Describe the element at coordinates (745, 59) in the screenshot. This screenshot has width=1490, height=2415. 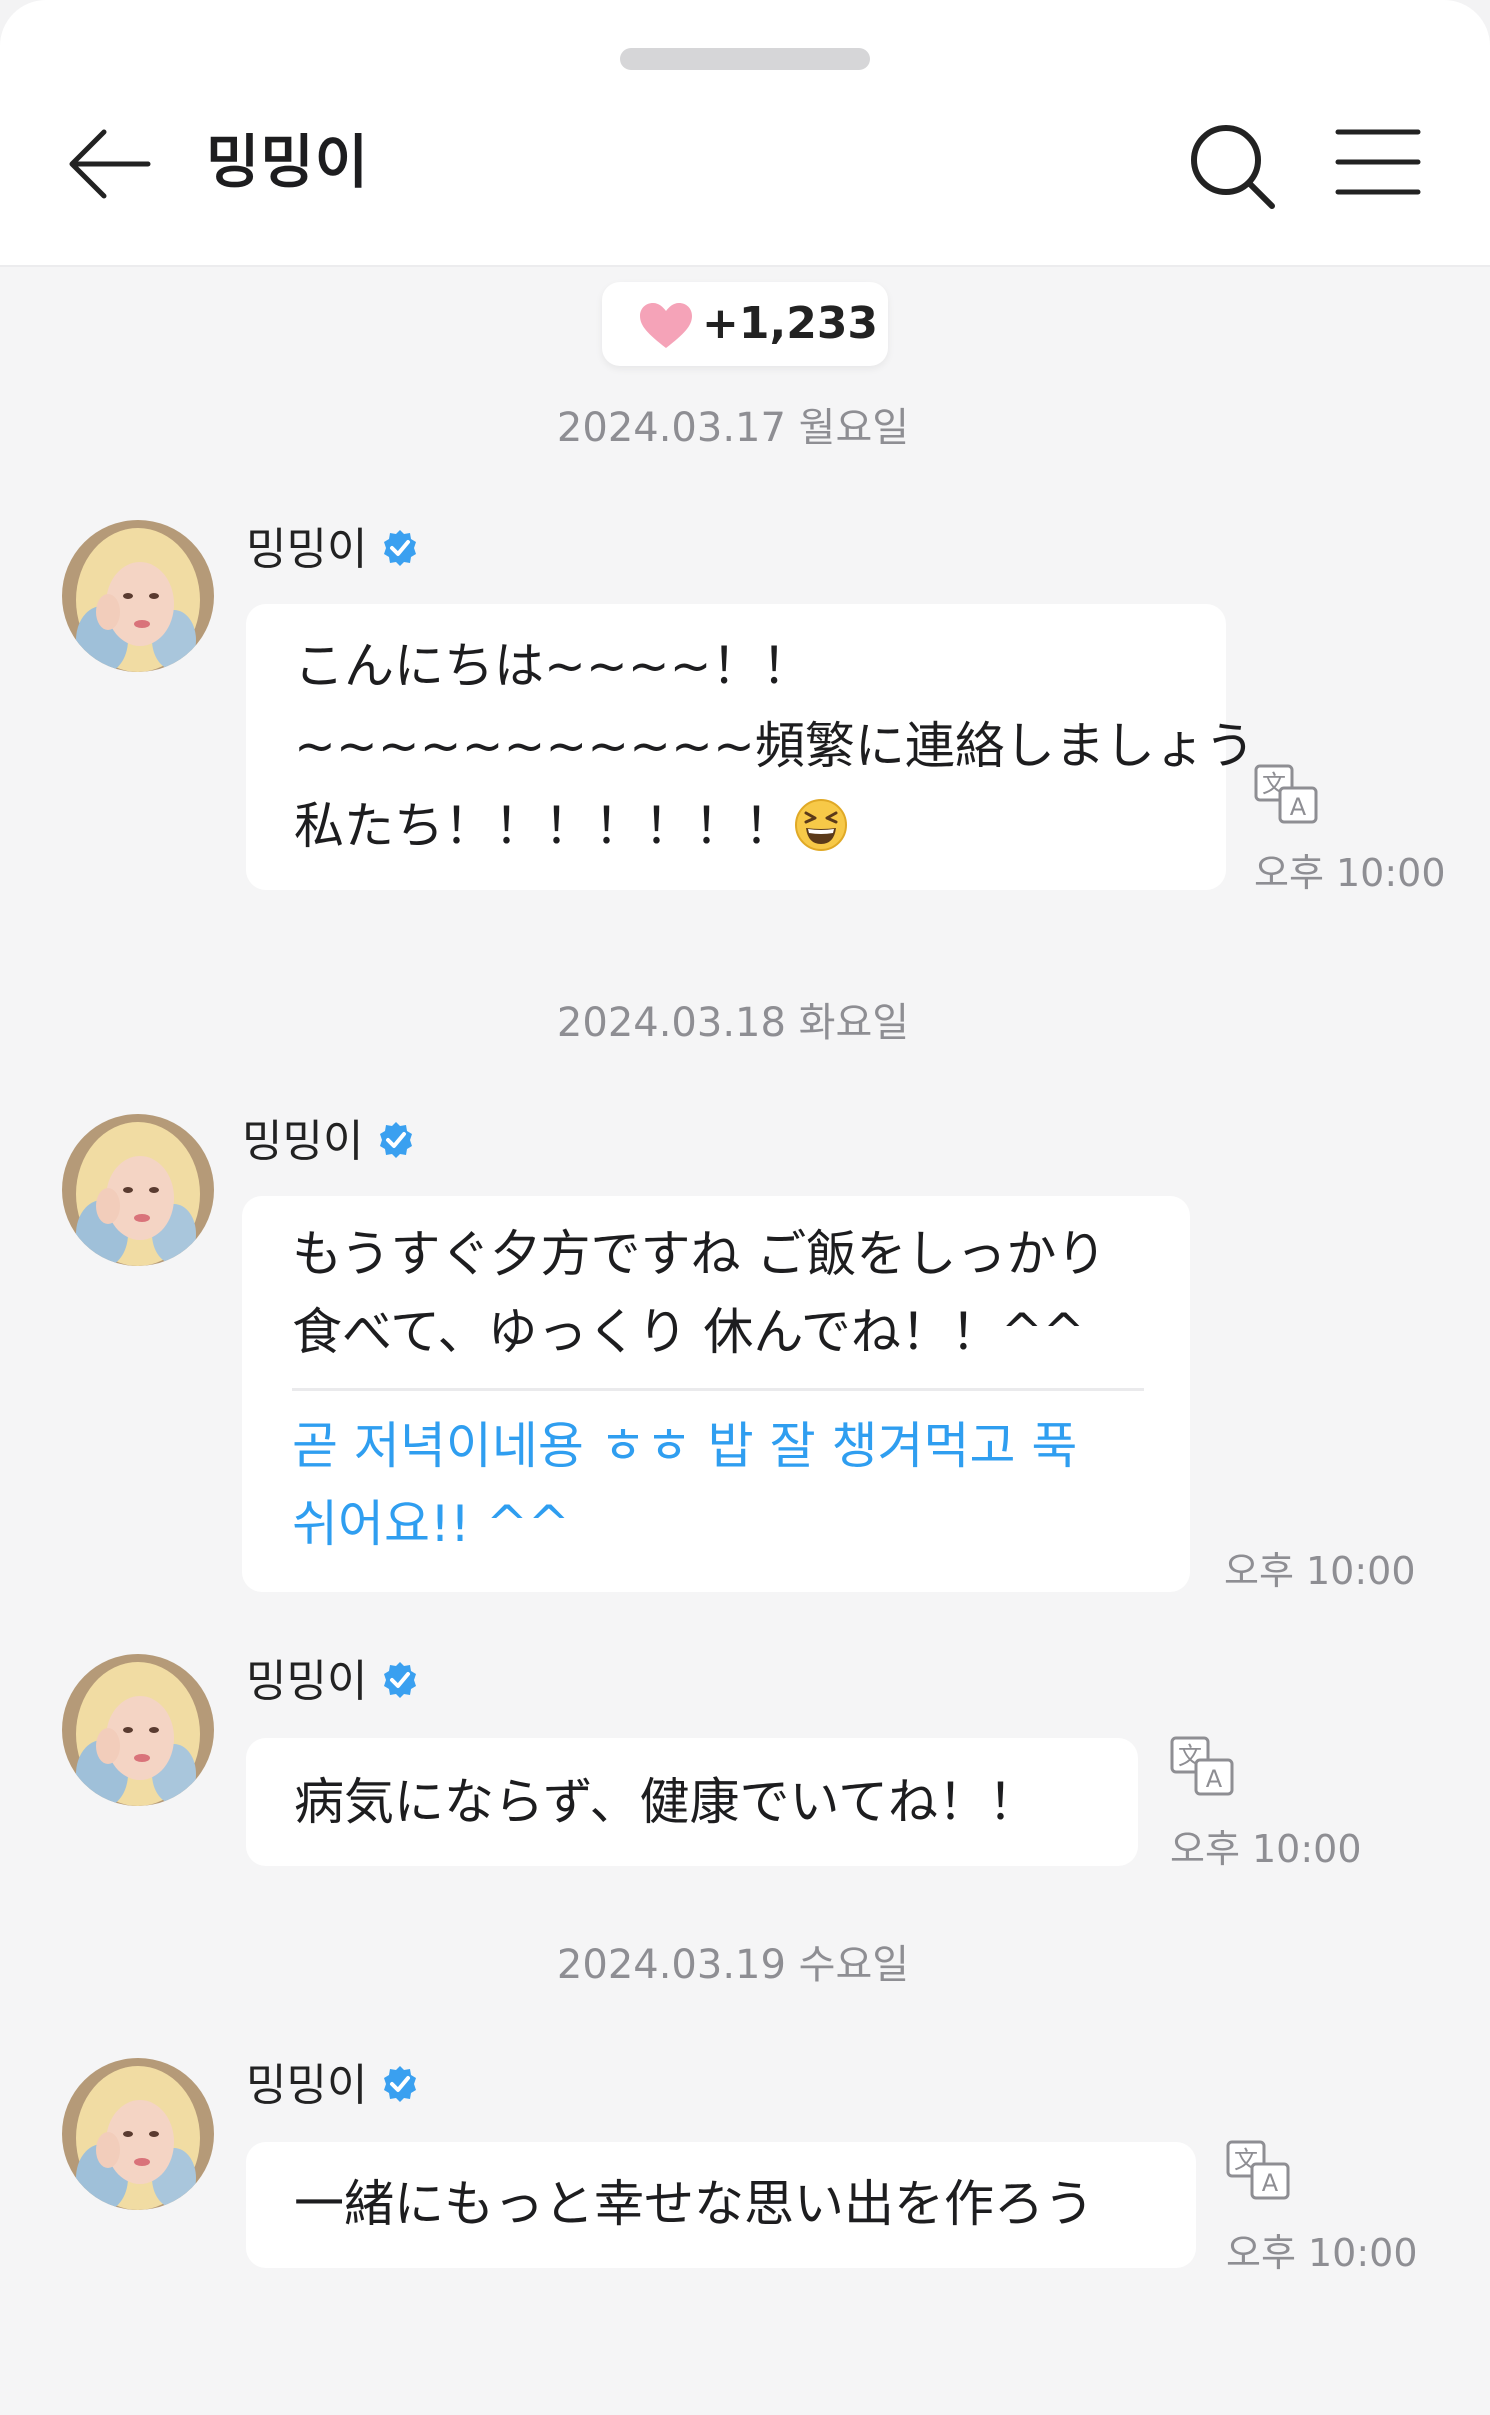
I see `drag-handle` at that location.